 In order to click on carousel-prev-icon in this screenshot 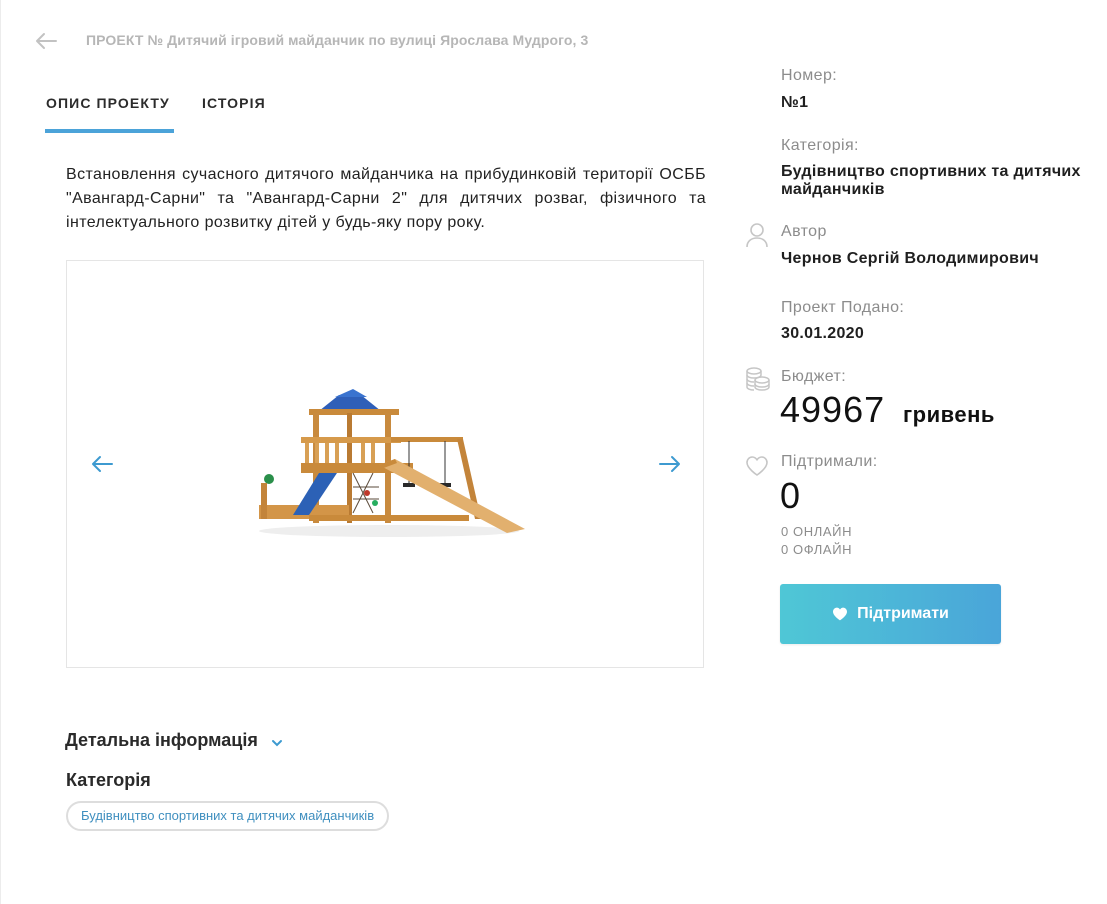, I will do `click(102, 464)`.